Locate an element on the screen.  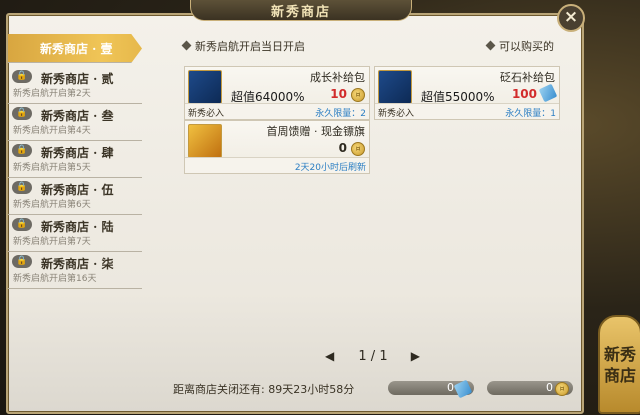
sidebar-item-shop-3: 🔒 新秀商店 · 叁 新秀启航开启第4天 is located at coordinates (75, 122).